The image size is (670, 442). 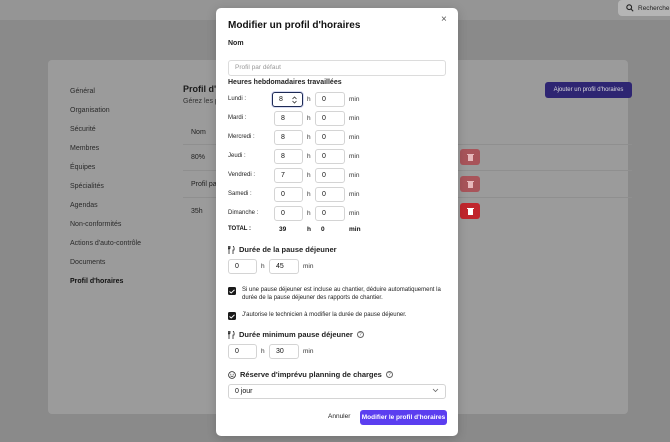 I want to click on samedi-minutes-input: 0, so click(x=330, y=194).